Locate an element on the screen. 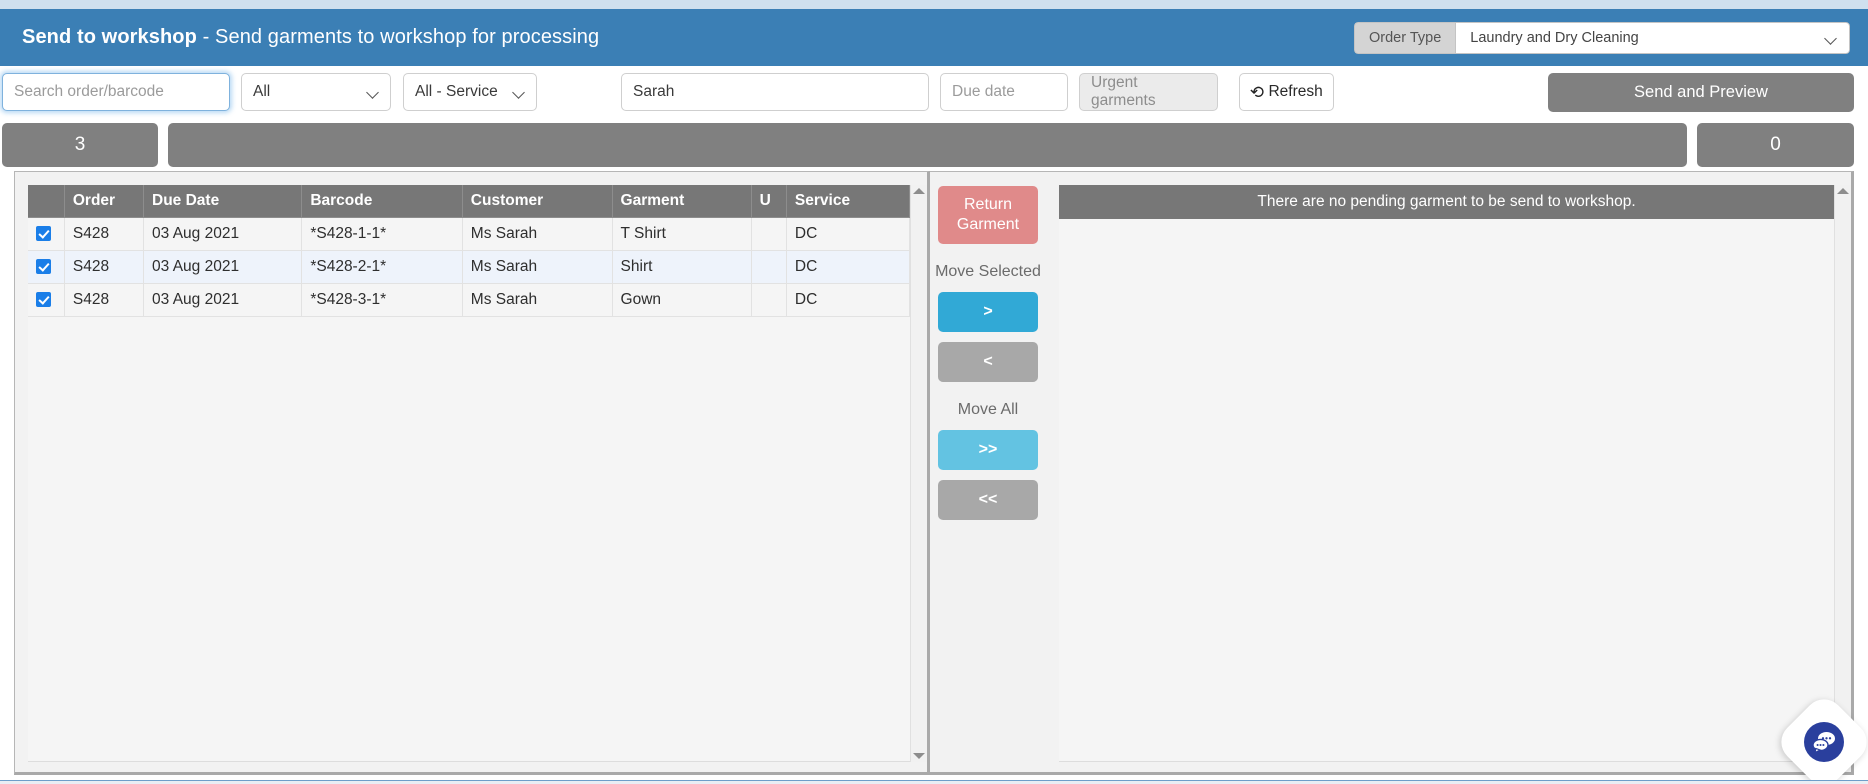 The image size is (1868, 784). move-selected-left-button: < is located at coordinates (988, 361).